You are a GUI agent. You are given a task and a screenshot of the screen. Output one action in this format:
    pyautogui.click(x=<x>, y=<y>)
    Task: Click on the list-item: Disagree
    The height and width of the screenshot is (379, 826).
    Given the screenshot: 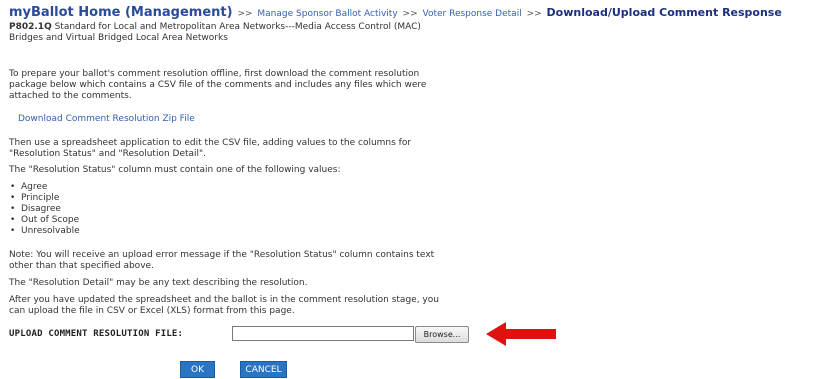 What is the action you would take?
    pyautogui.click(x=44, y=209)
    